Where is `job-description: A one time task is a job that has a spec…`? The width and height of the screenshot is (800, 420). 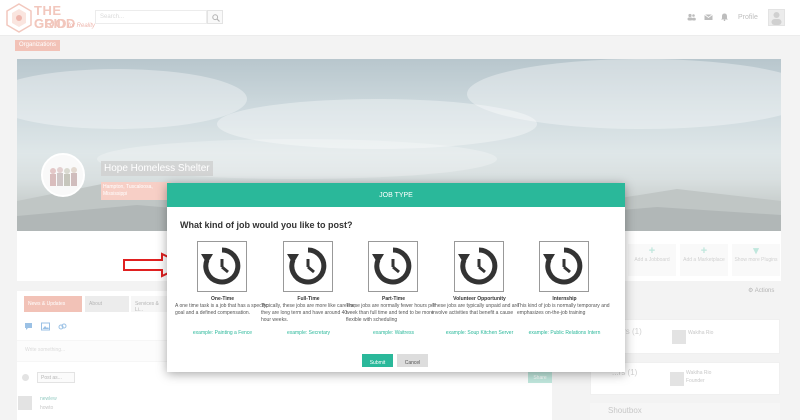
job-description: A one time task is a job that has a spec… is located at coordinates (221, 309).